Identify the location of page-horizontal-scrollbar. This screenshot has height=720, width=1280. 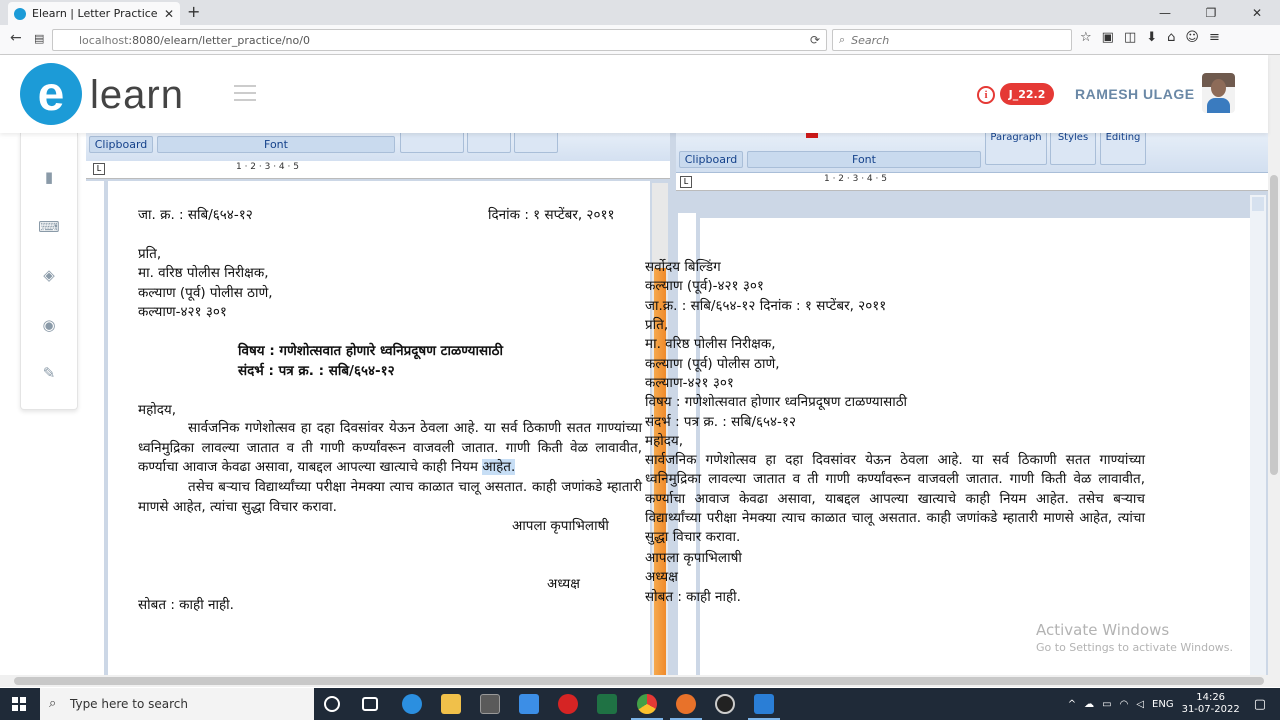
(640, 681).